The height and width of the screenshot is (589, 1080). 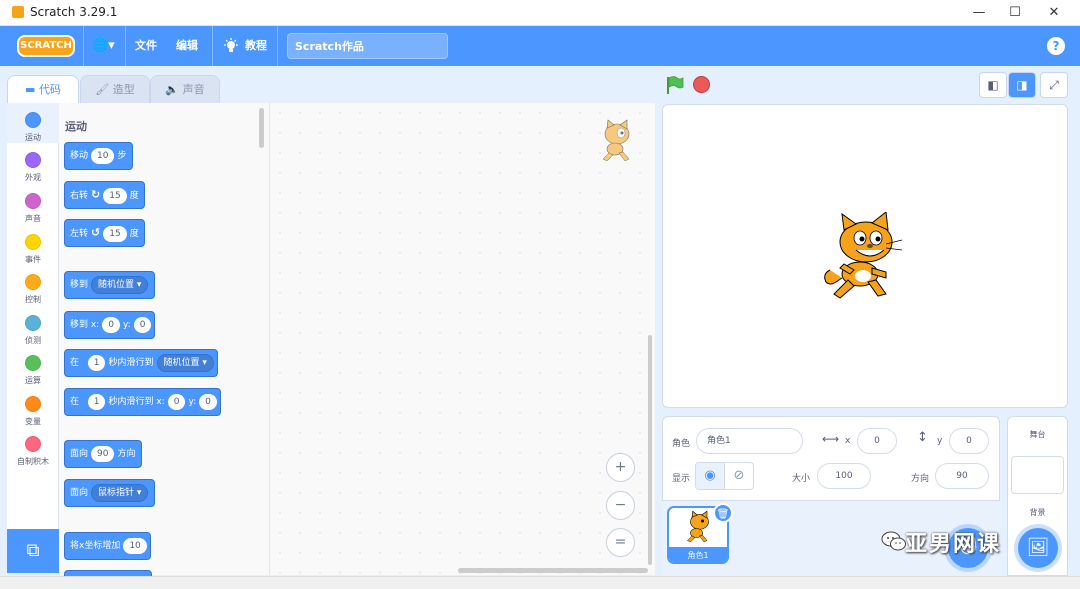 What do you see at coordinates (120, 492) in the screenshot?
I see `block-dropdown: 鼠标指针 ▾` at bounding box center [120, 492].